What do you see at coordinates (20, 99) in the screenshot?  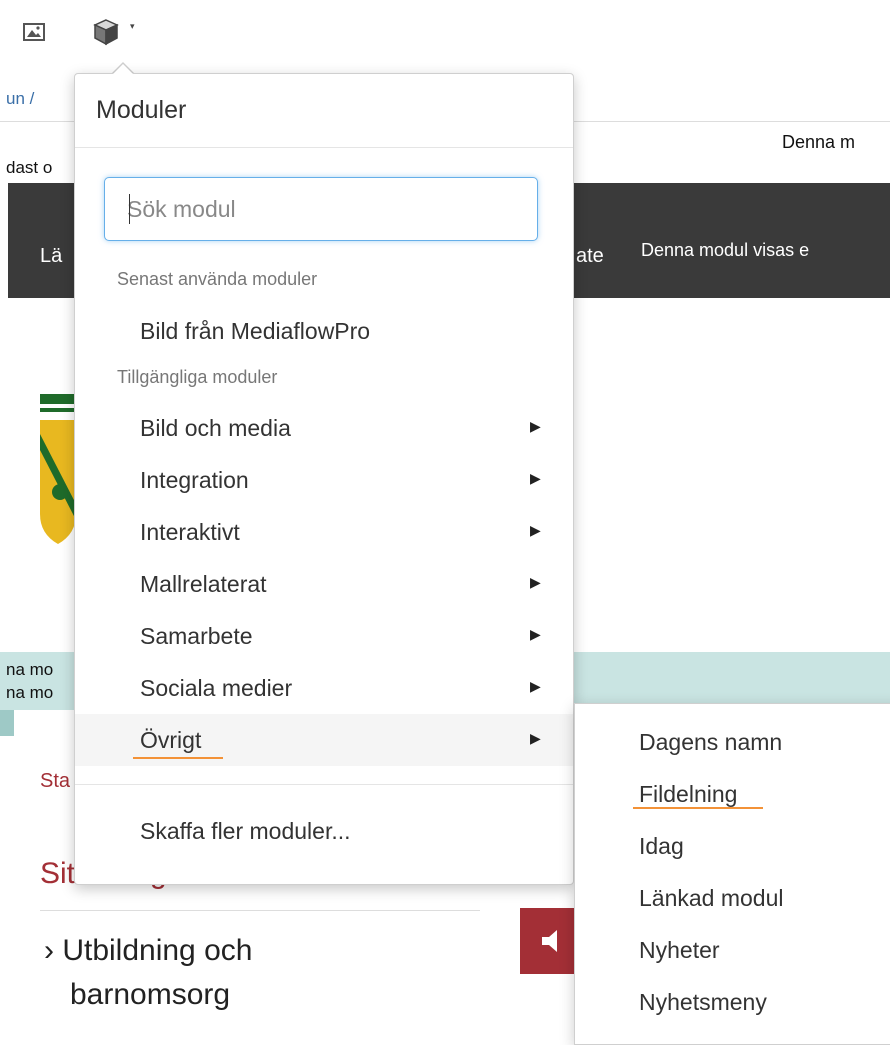 I see `breadcrumb: un /` at bounding box center [20, 99].